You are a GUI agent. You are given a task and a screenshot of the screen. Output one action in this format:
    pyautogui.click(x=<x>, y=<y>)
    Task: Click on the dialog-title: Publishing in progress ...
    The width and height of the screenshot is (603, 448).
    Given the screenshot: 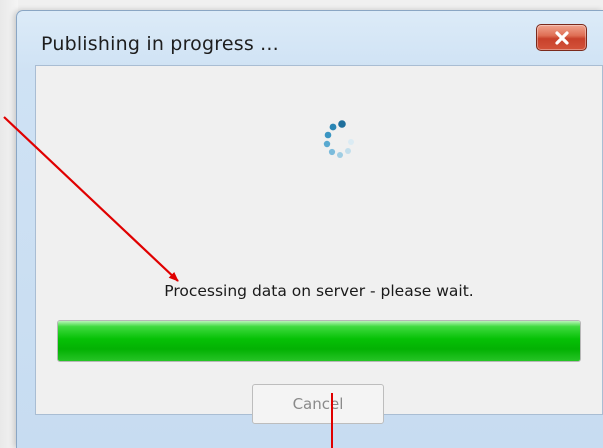 What is the action you would take?
    pyautogui.click(x=160, y=44)
    